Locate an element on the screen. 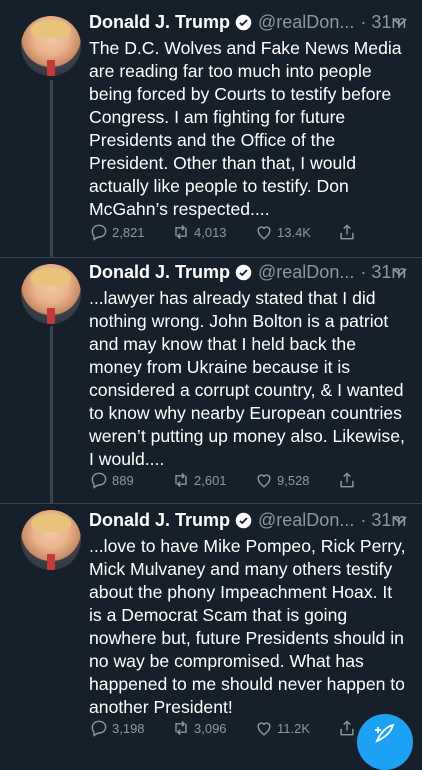  retweet-button: 2,601 is located at coordinates (199, 480).